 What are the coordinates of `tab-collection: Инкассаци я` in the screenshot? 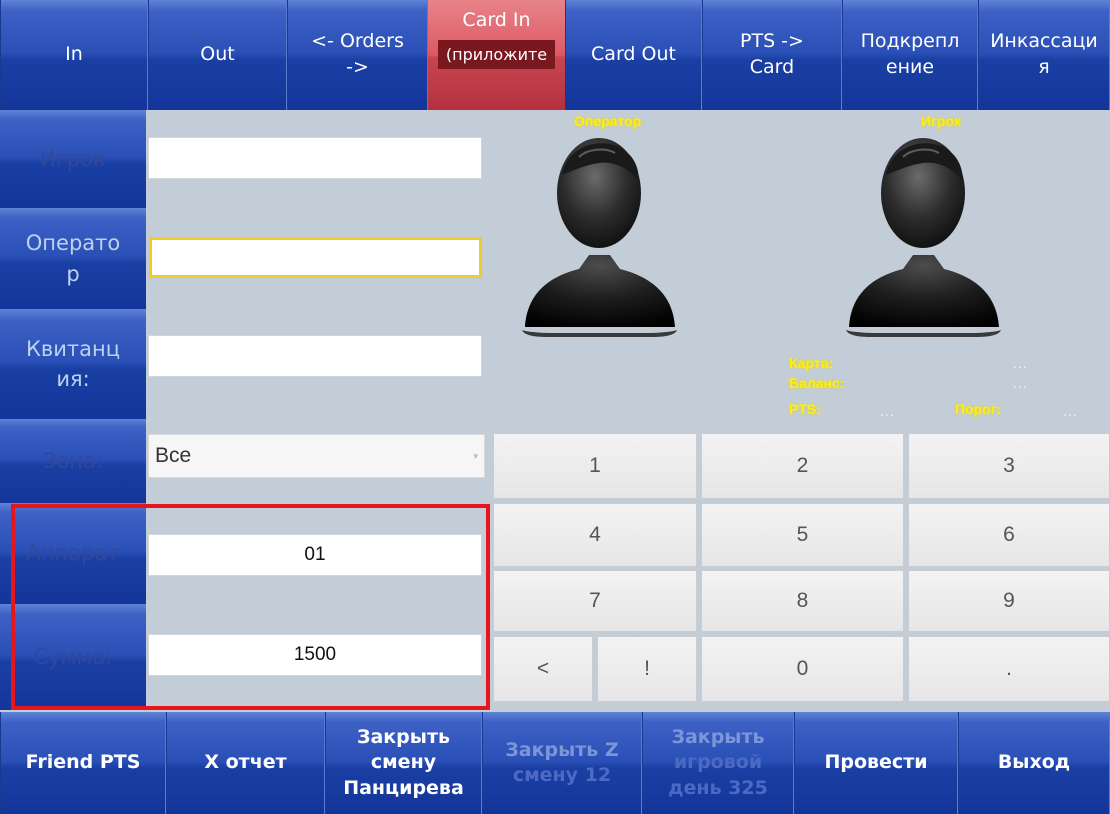 It's located at (1044, 55).